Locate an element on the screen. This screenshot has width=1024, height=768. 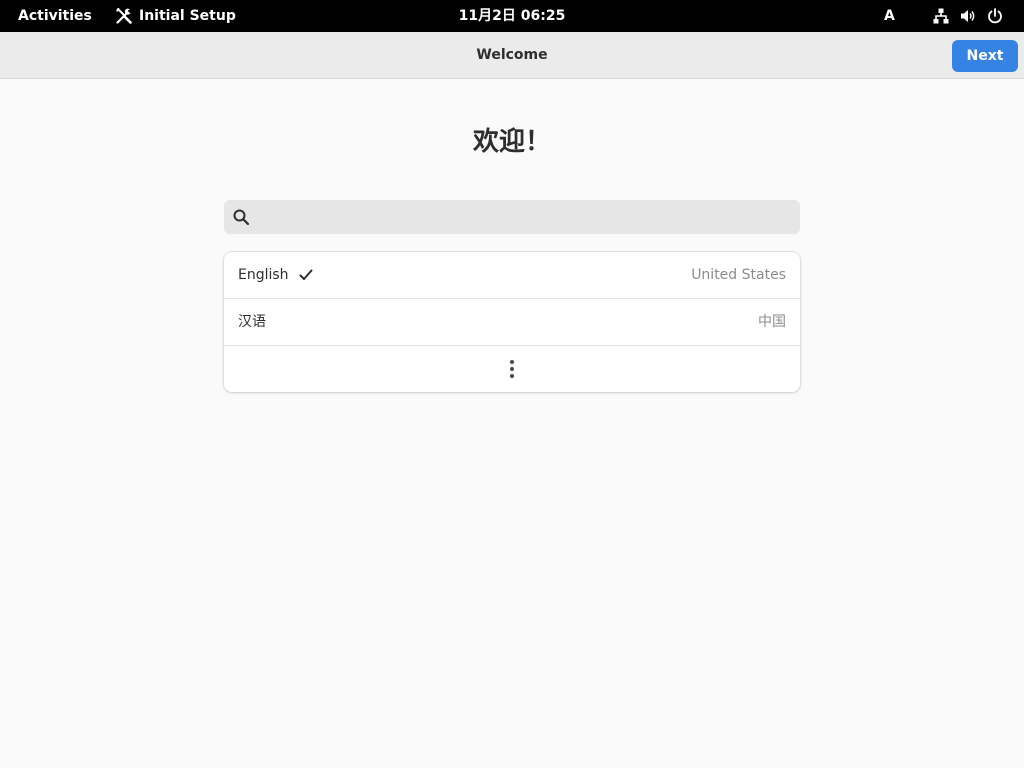
clock: 11月2日 06:25 is located at coordinates (512, 16).